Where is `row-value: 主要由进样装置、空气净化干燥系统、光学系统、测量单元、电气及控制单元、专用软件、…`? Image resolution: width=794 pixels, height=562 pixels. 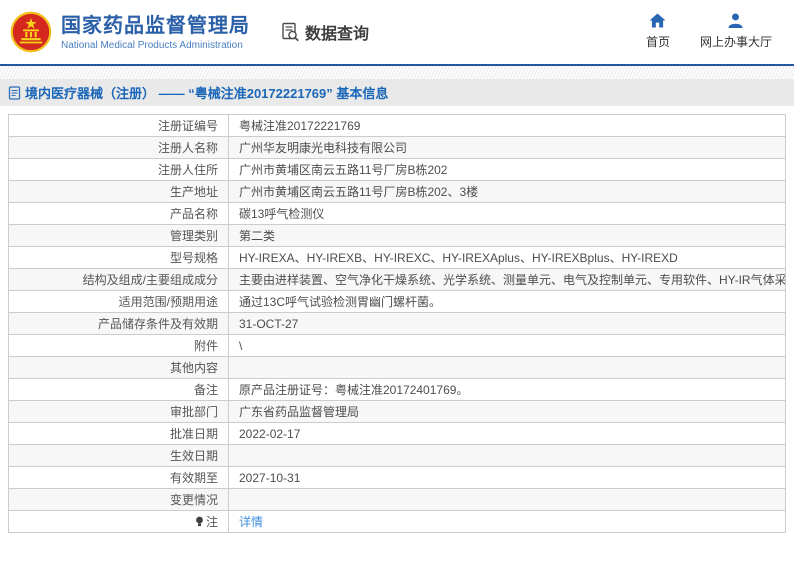 row-value: 主要由进样装置、空气净化干燥系统、光学系统、测量单元、电气及控制单元、专用软件、… is located at coordinates (507, 279).